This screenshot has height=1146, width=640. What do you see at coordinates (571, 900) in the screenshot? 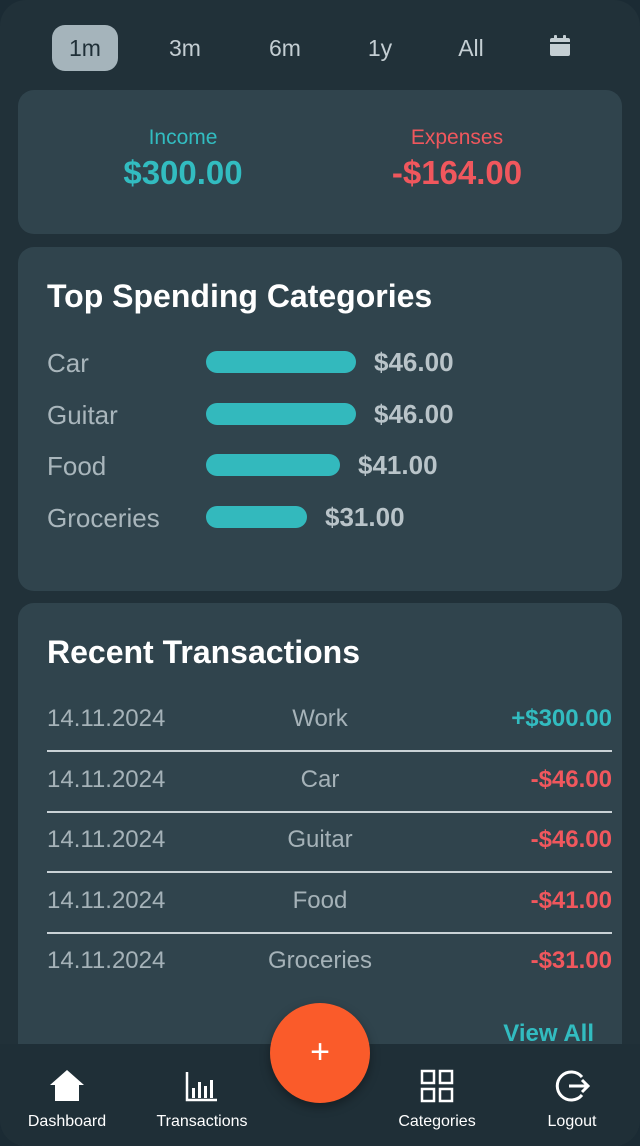
I see `transaction-amount: -$41.00` at bounding box center [571, 900].